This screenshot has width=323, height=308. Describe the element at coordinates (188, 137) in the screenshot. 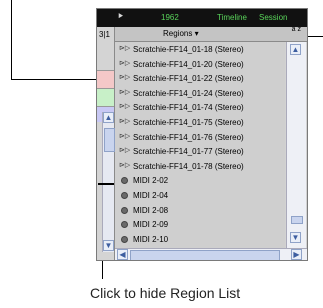

I see `region-name: Scratchie-FF14_01-76 (Stereo)` at that location.